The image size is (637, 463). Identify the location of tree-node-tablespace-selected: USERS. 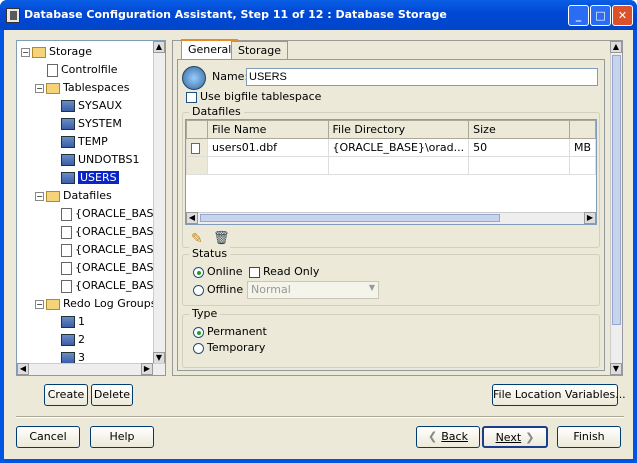
(90, 177).